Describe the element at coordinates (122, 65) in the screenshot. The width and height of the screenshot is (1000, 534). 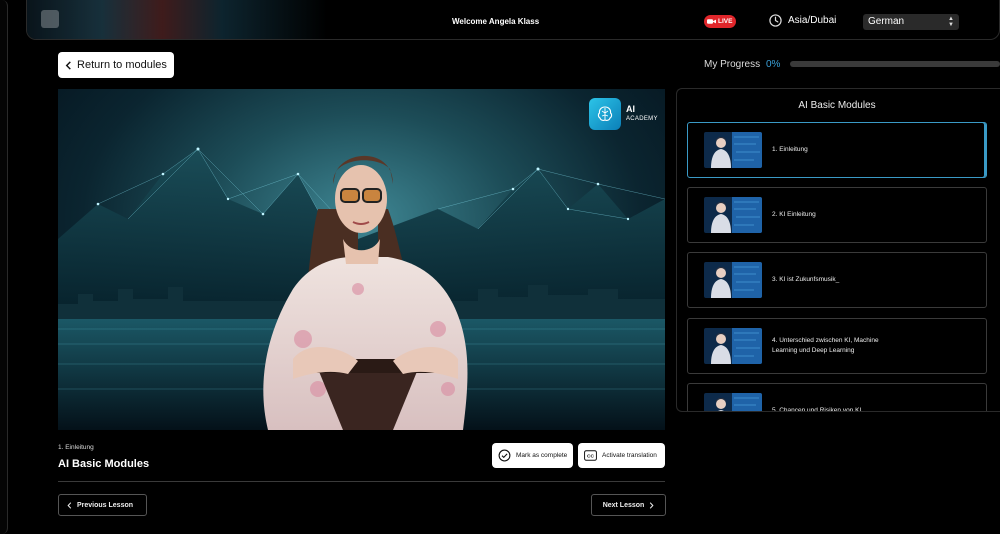
I see `return-to-modules-label: Return to modules` at that location.